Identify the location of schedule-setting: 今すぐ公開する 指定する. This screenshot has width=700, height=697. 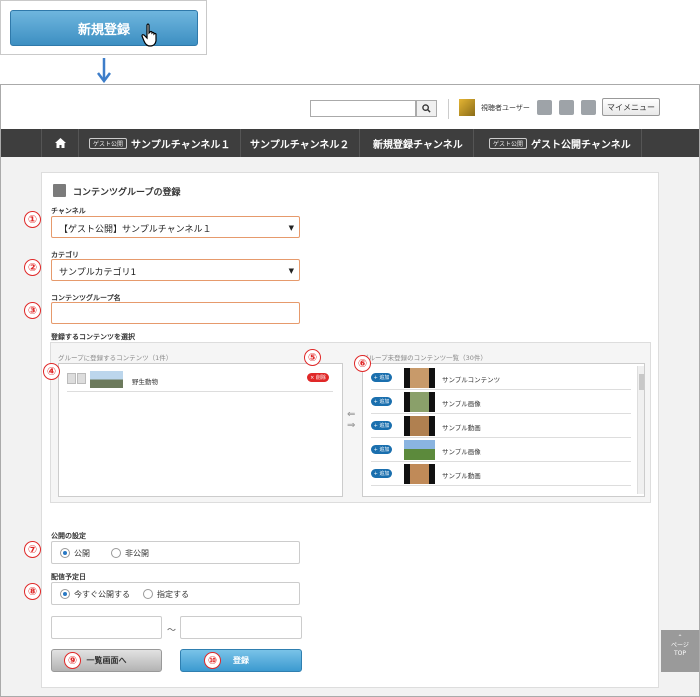
(175, 593).